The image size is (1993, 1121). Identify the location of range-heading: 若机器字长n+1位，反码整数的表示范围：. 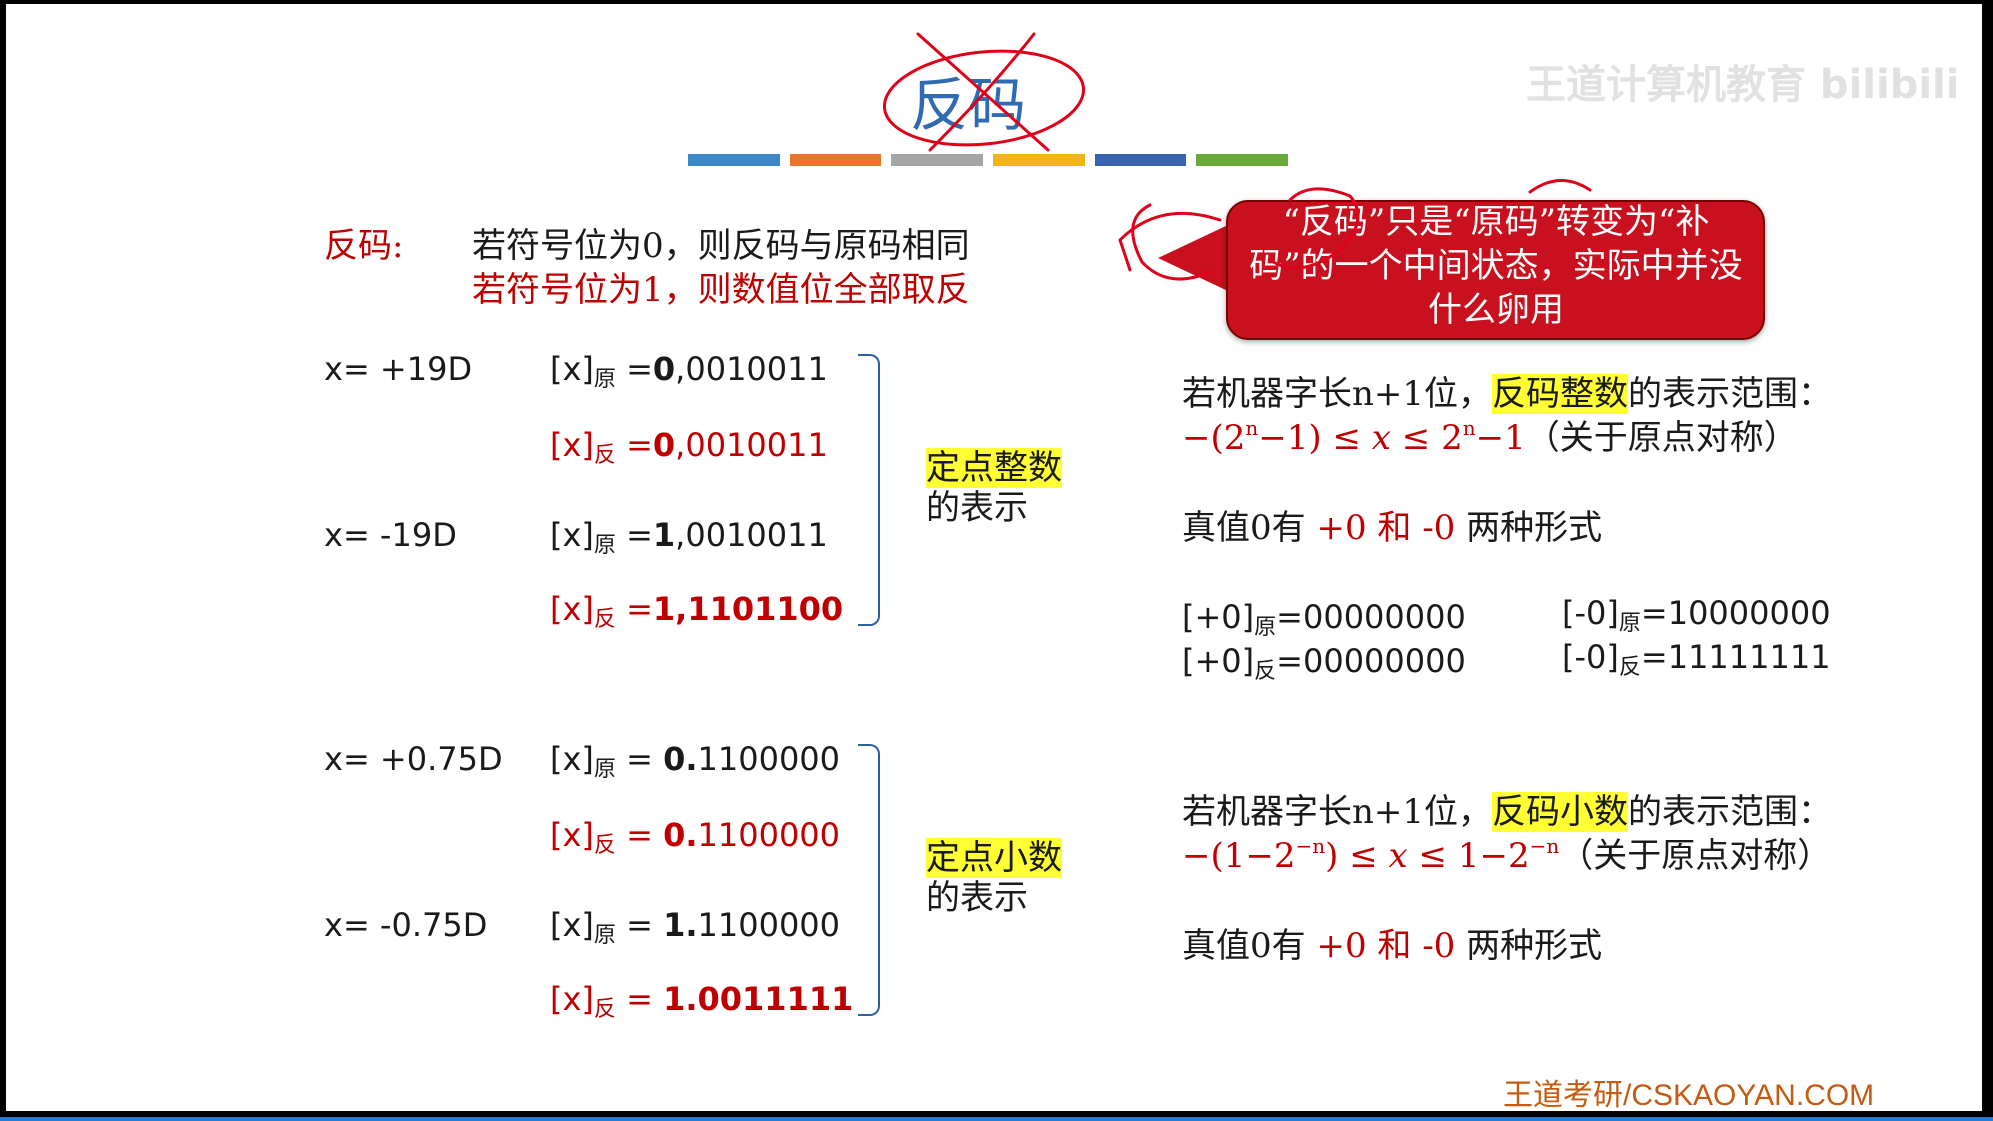
(1507, 394).